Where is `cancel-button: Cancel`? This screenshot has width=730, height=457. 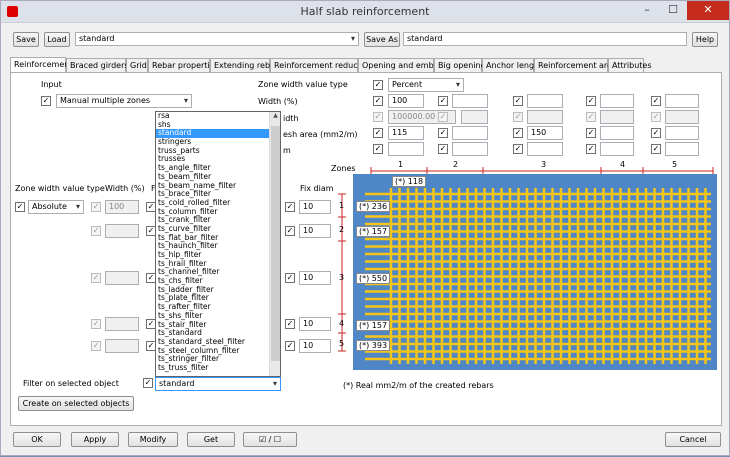 cancel-button: Cancel is located at coordinates (693, 439).